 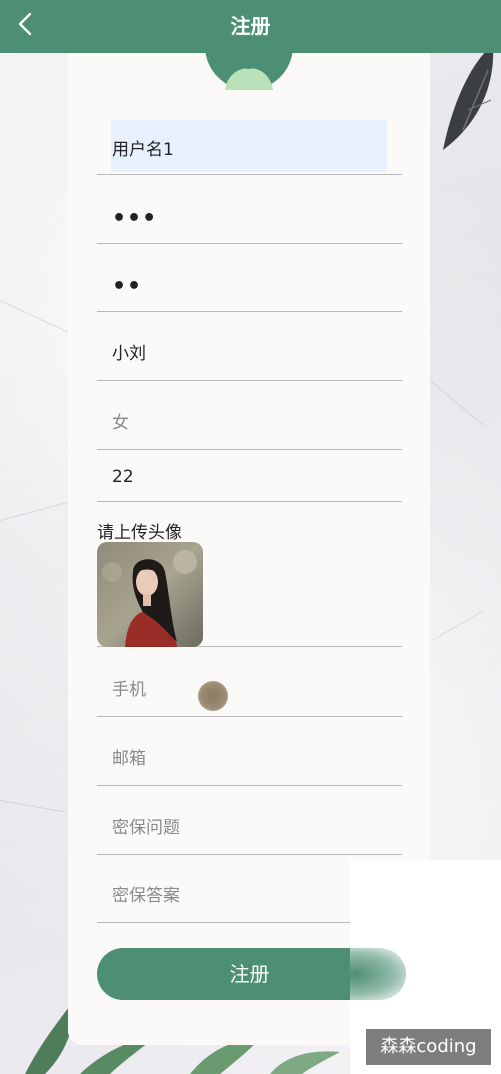 I want to click on nickname-field: 小刘, so click(x=249, y=346).